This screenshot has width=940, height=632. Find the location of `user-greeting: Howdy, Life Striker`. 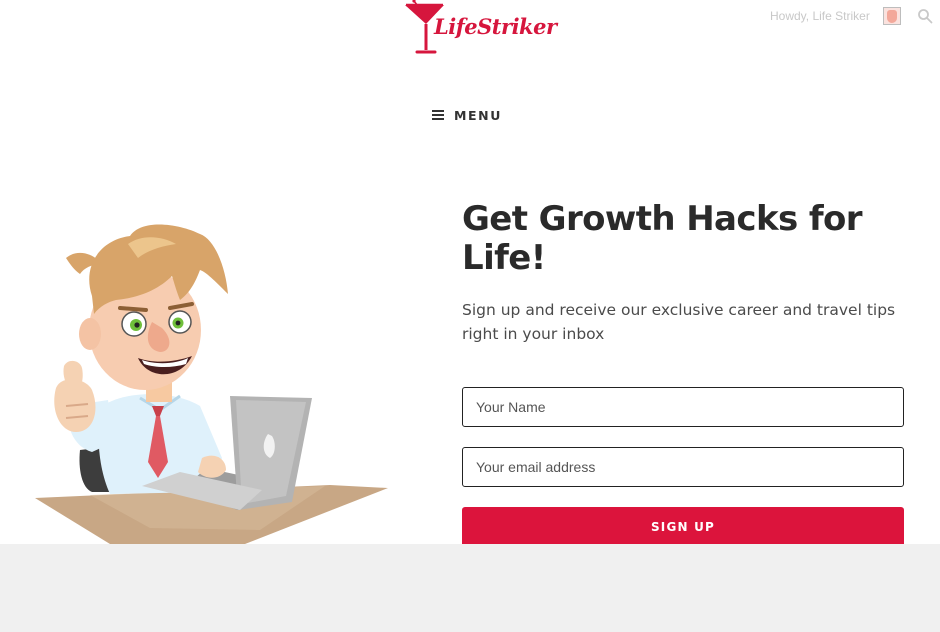

user-greeting: Howdy, Life Striker is located at coordinates (820, 16).